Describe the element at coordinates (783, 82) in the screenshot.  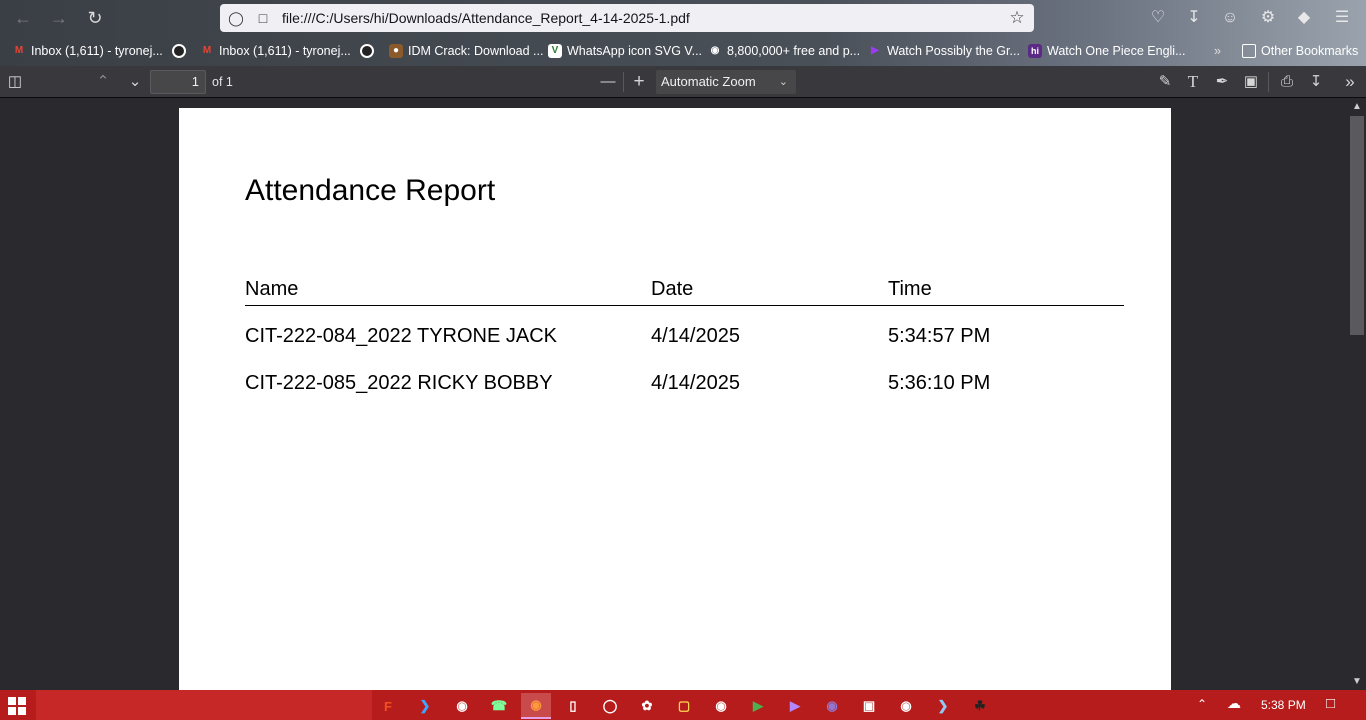
I see `chevron-down-icon: ⌄` at that location.